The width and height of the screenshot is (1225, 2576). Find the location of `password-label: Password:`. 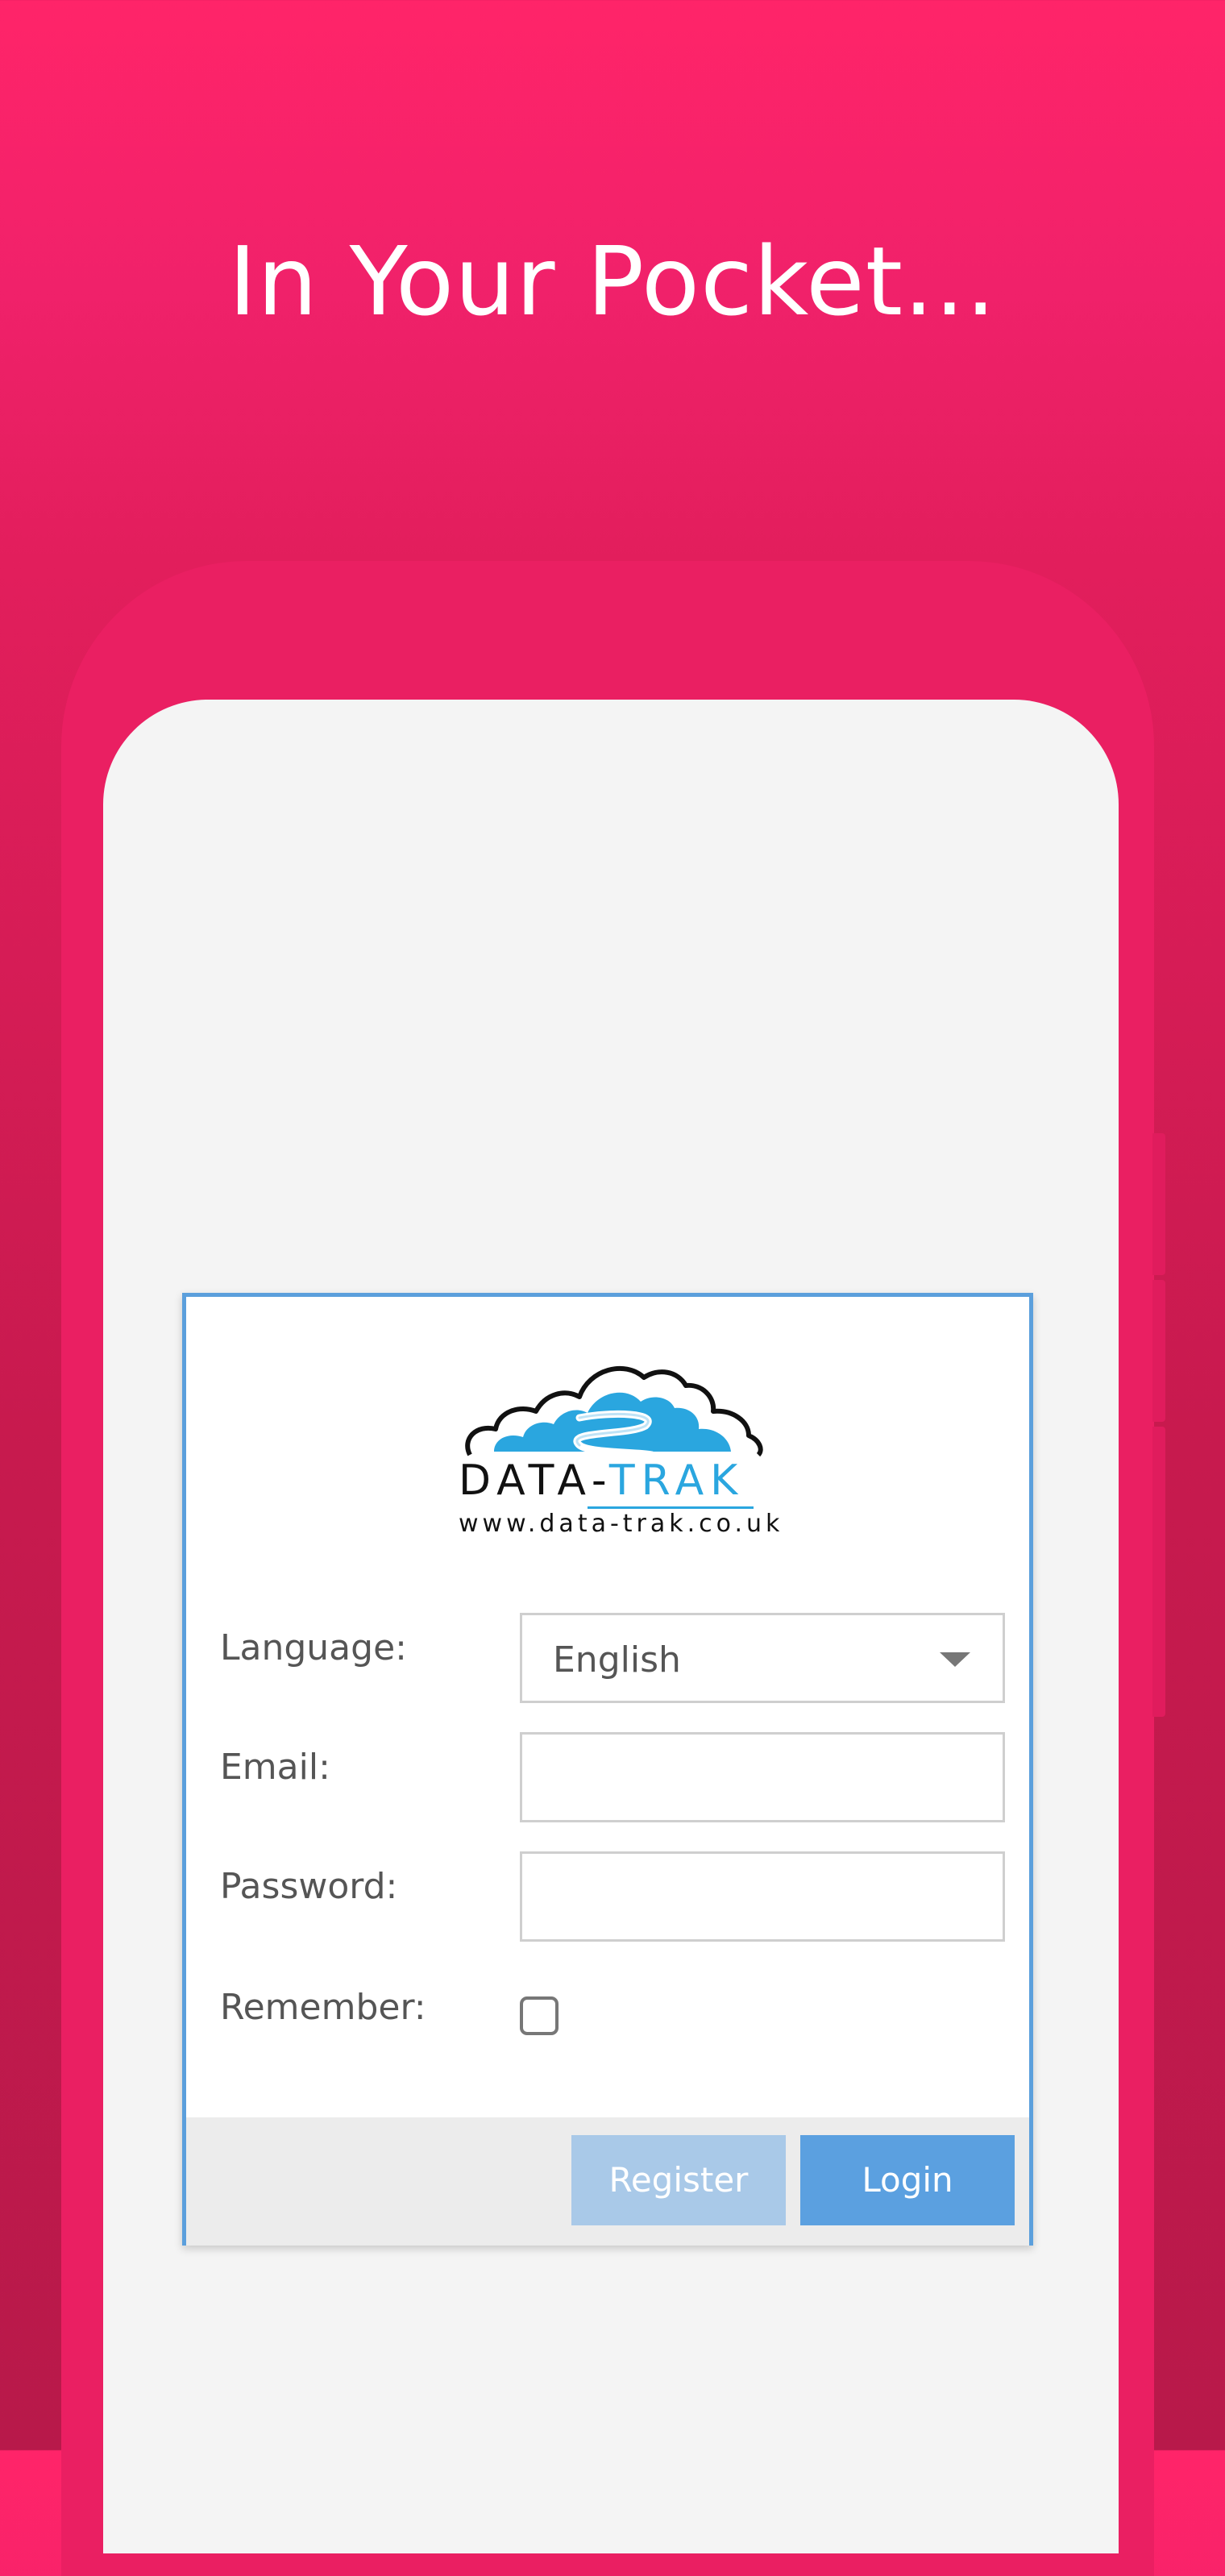

password-label: Password: is located at coordinates (309, 1886).